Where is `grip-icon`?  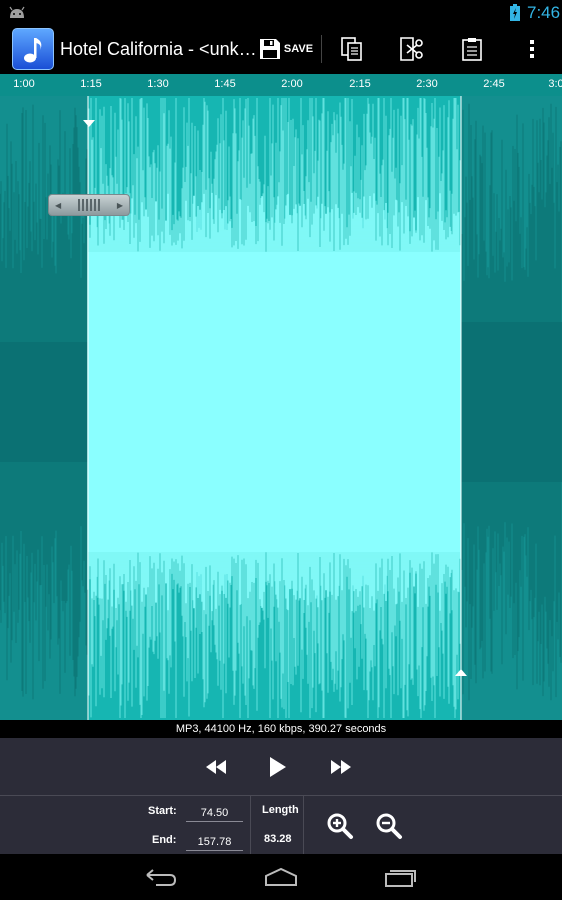 grip-icon is located at coordinates (89, 205).